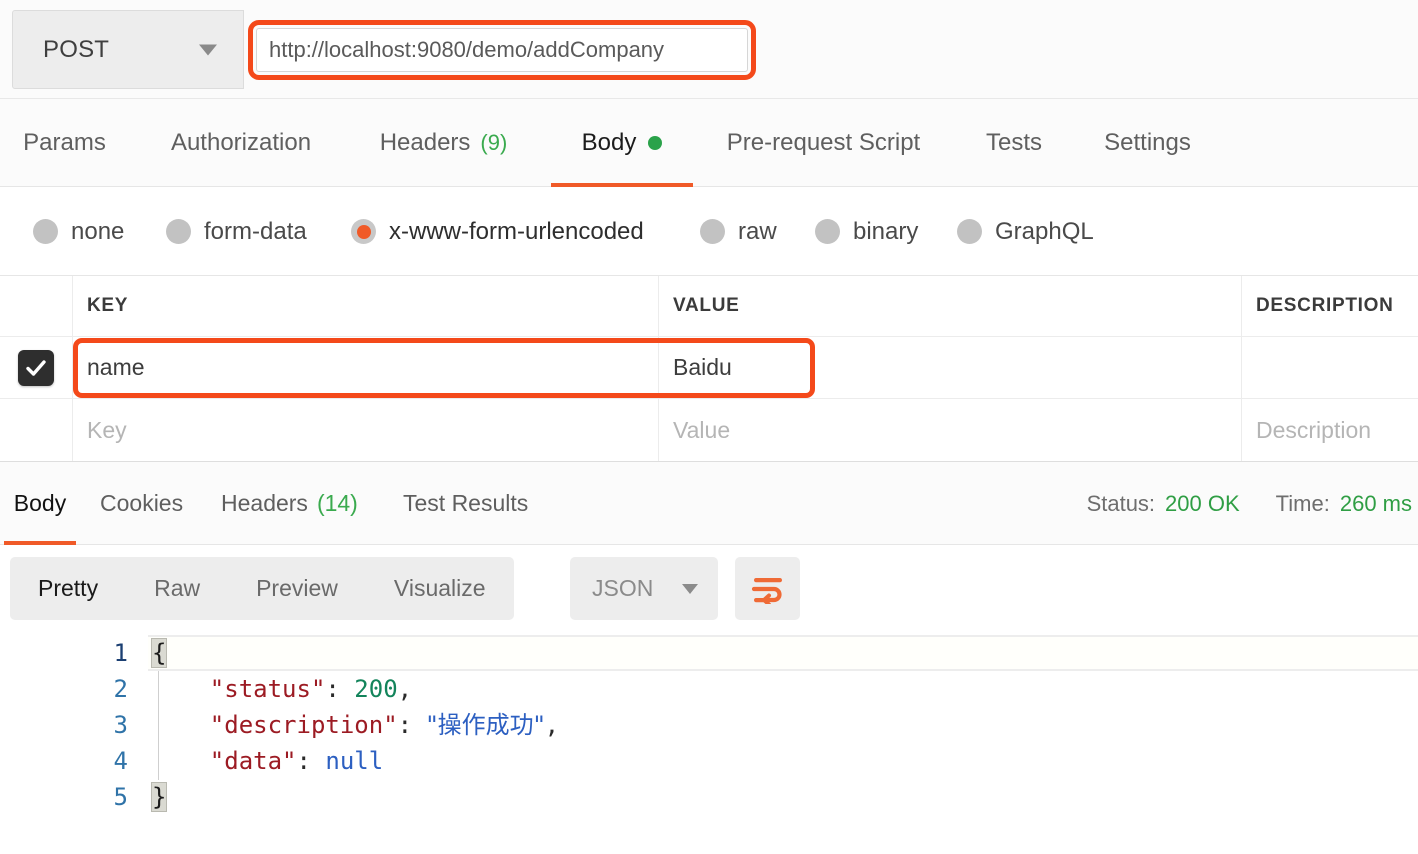 This screenshot has height=854, width=1418. What do you see at coordinates (141, 503) in the screenshot?
I see `response-tab-cookies: Cookies` at bounding box center [141, 503].